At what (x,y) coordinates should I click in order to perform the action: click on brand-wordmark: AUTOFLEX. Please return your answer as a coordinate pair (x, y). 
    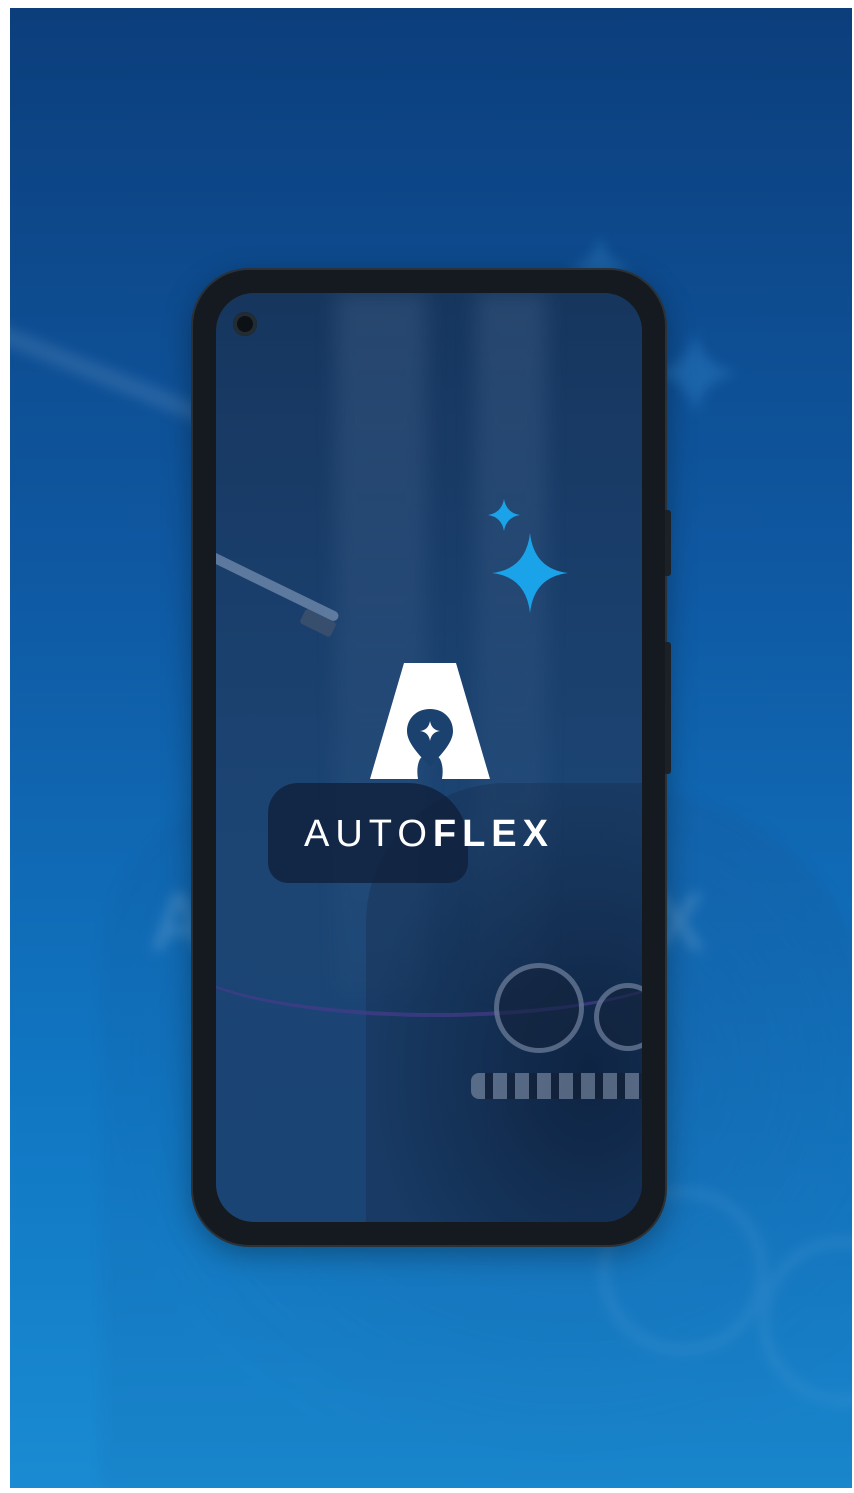
    Looking at the image, I should click on (429, 834).